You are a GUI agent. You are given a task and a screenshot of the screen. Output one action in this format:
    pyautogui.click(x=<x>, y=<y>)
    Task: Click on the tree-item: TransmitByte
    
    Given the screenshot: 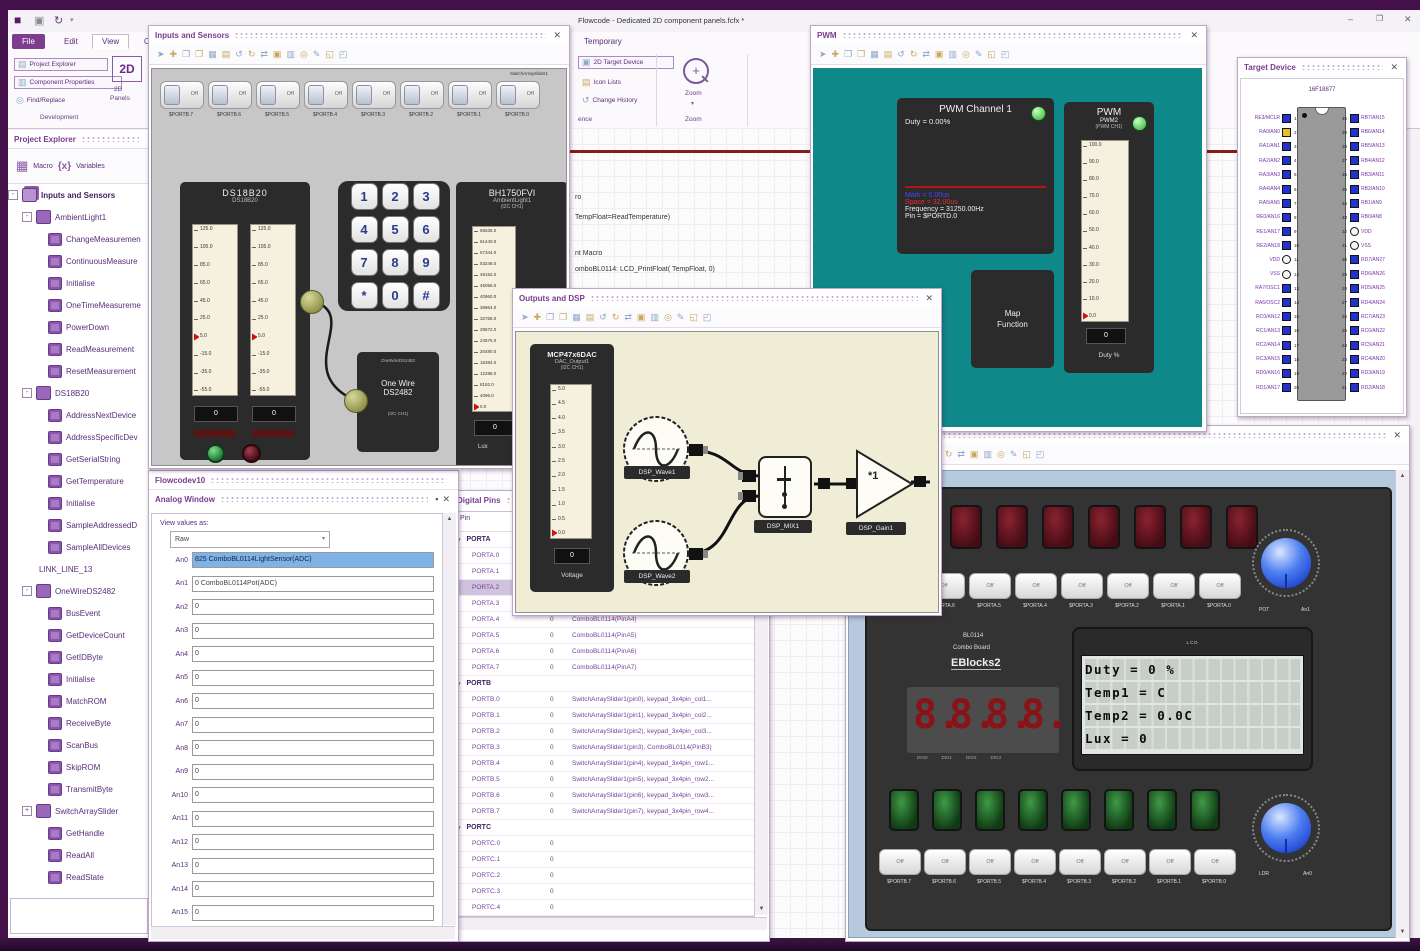 What is the action you would take?
    pyautogui.click(x=79, y=789)
    